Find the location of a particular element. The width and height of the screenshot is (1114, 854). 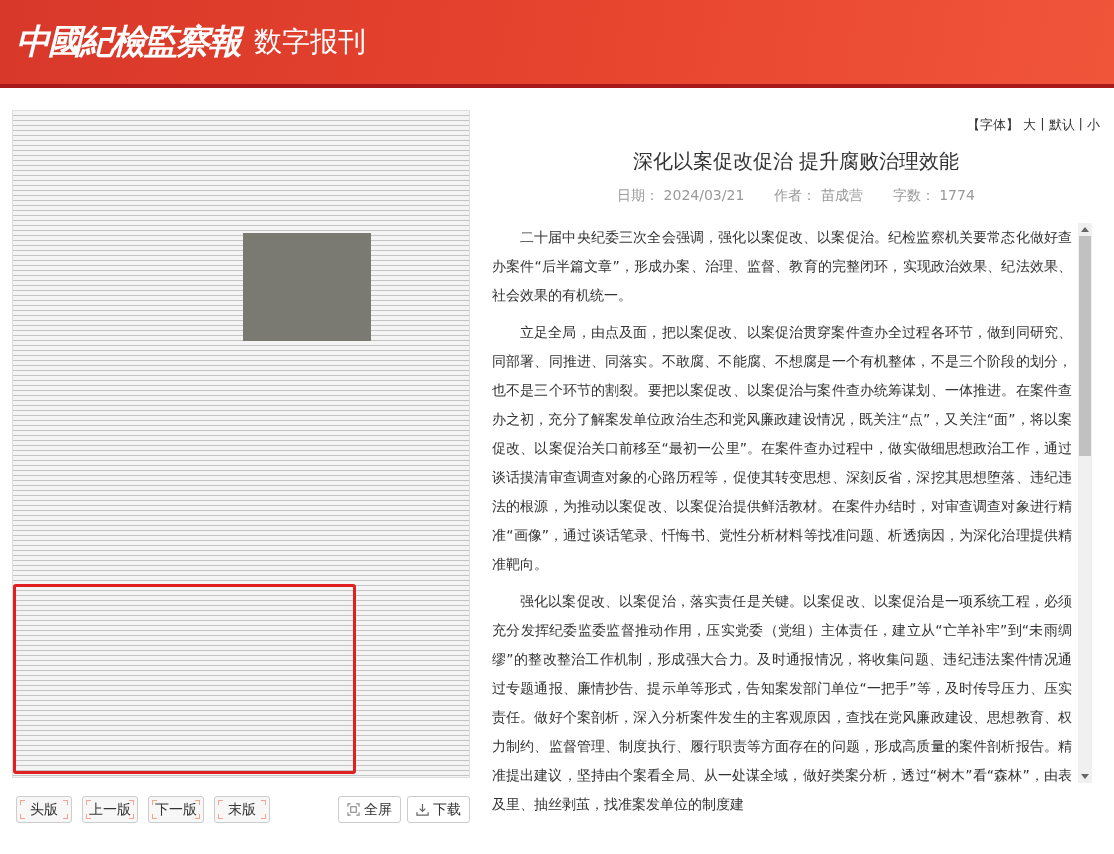

font-size-link: 默认 is located at coordinates (1061, 125).